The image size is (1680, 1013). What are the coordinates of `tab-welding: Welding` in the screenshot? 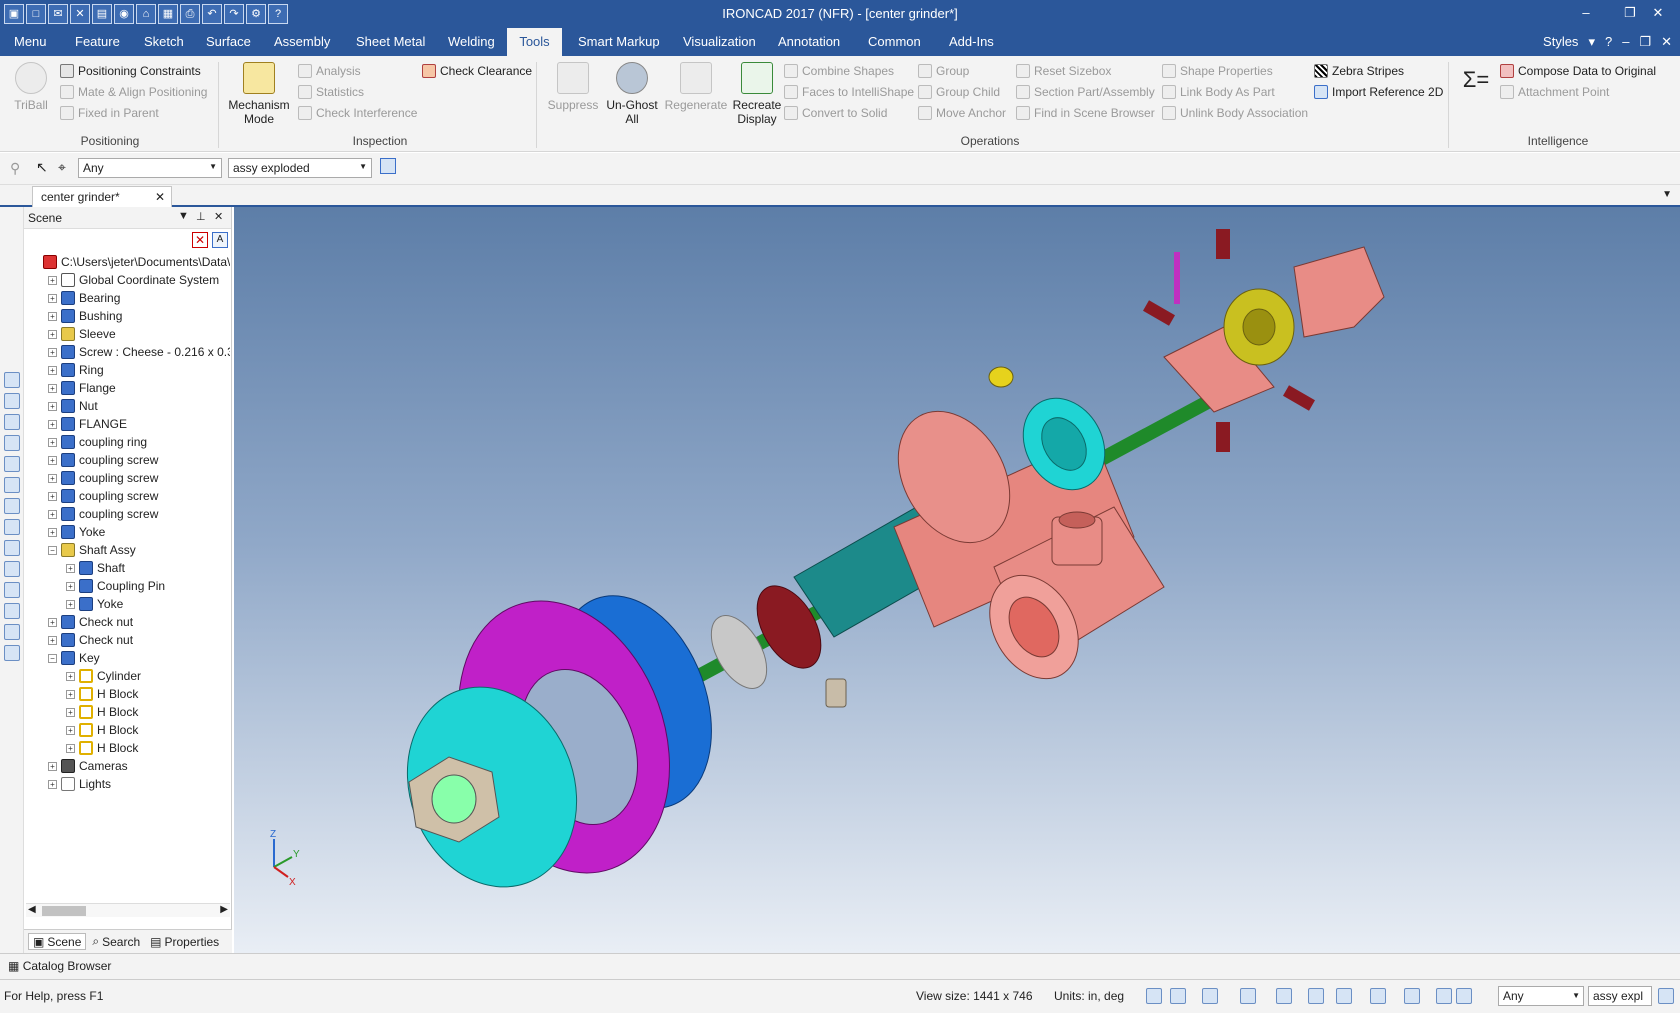 It's located at (471, 42).